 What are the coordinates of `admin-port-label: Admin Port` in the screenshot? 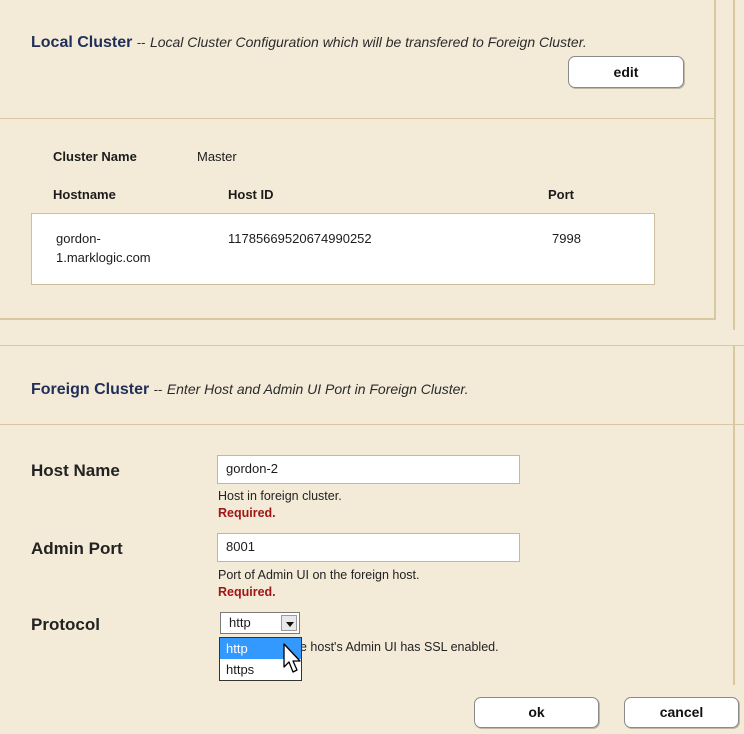 It's located at (77, 548).